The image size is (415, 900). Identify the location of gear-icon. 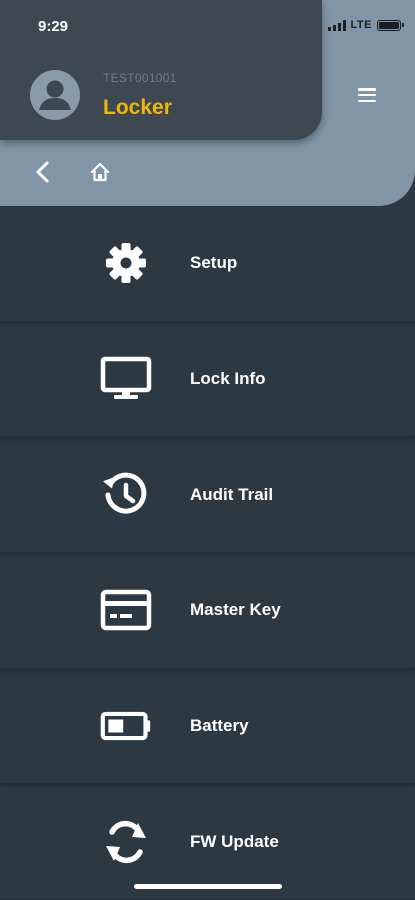
(126, 263).